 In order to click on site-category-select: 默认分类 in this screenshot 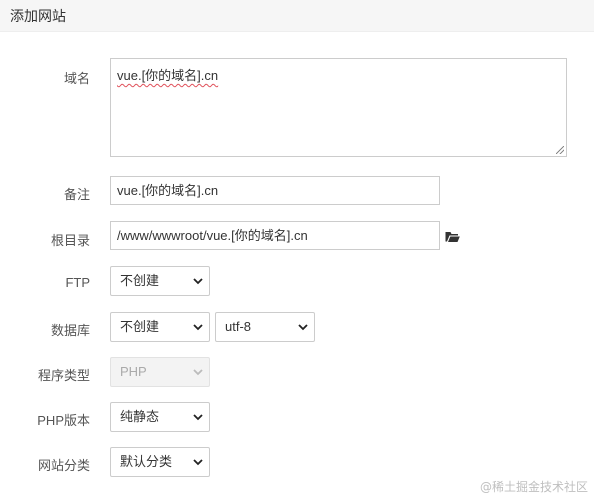, I will do `click(160, 462)`.